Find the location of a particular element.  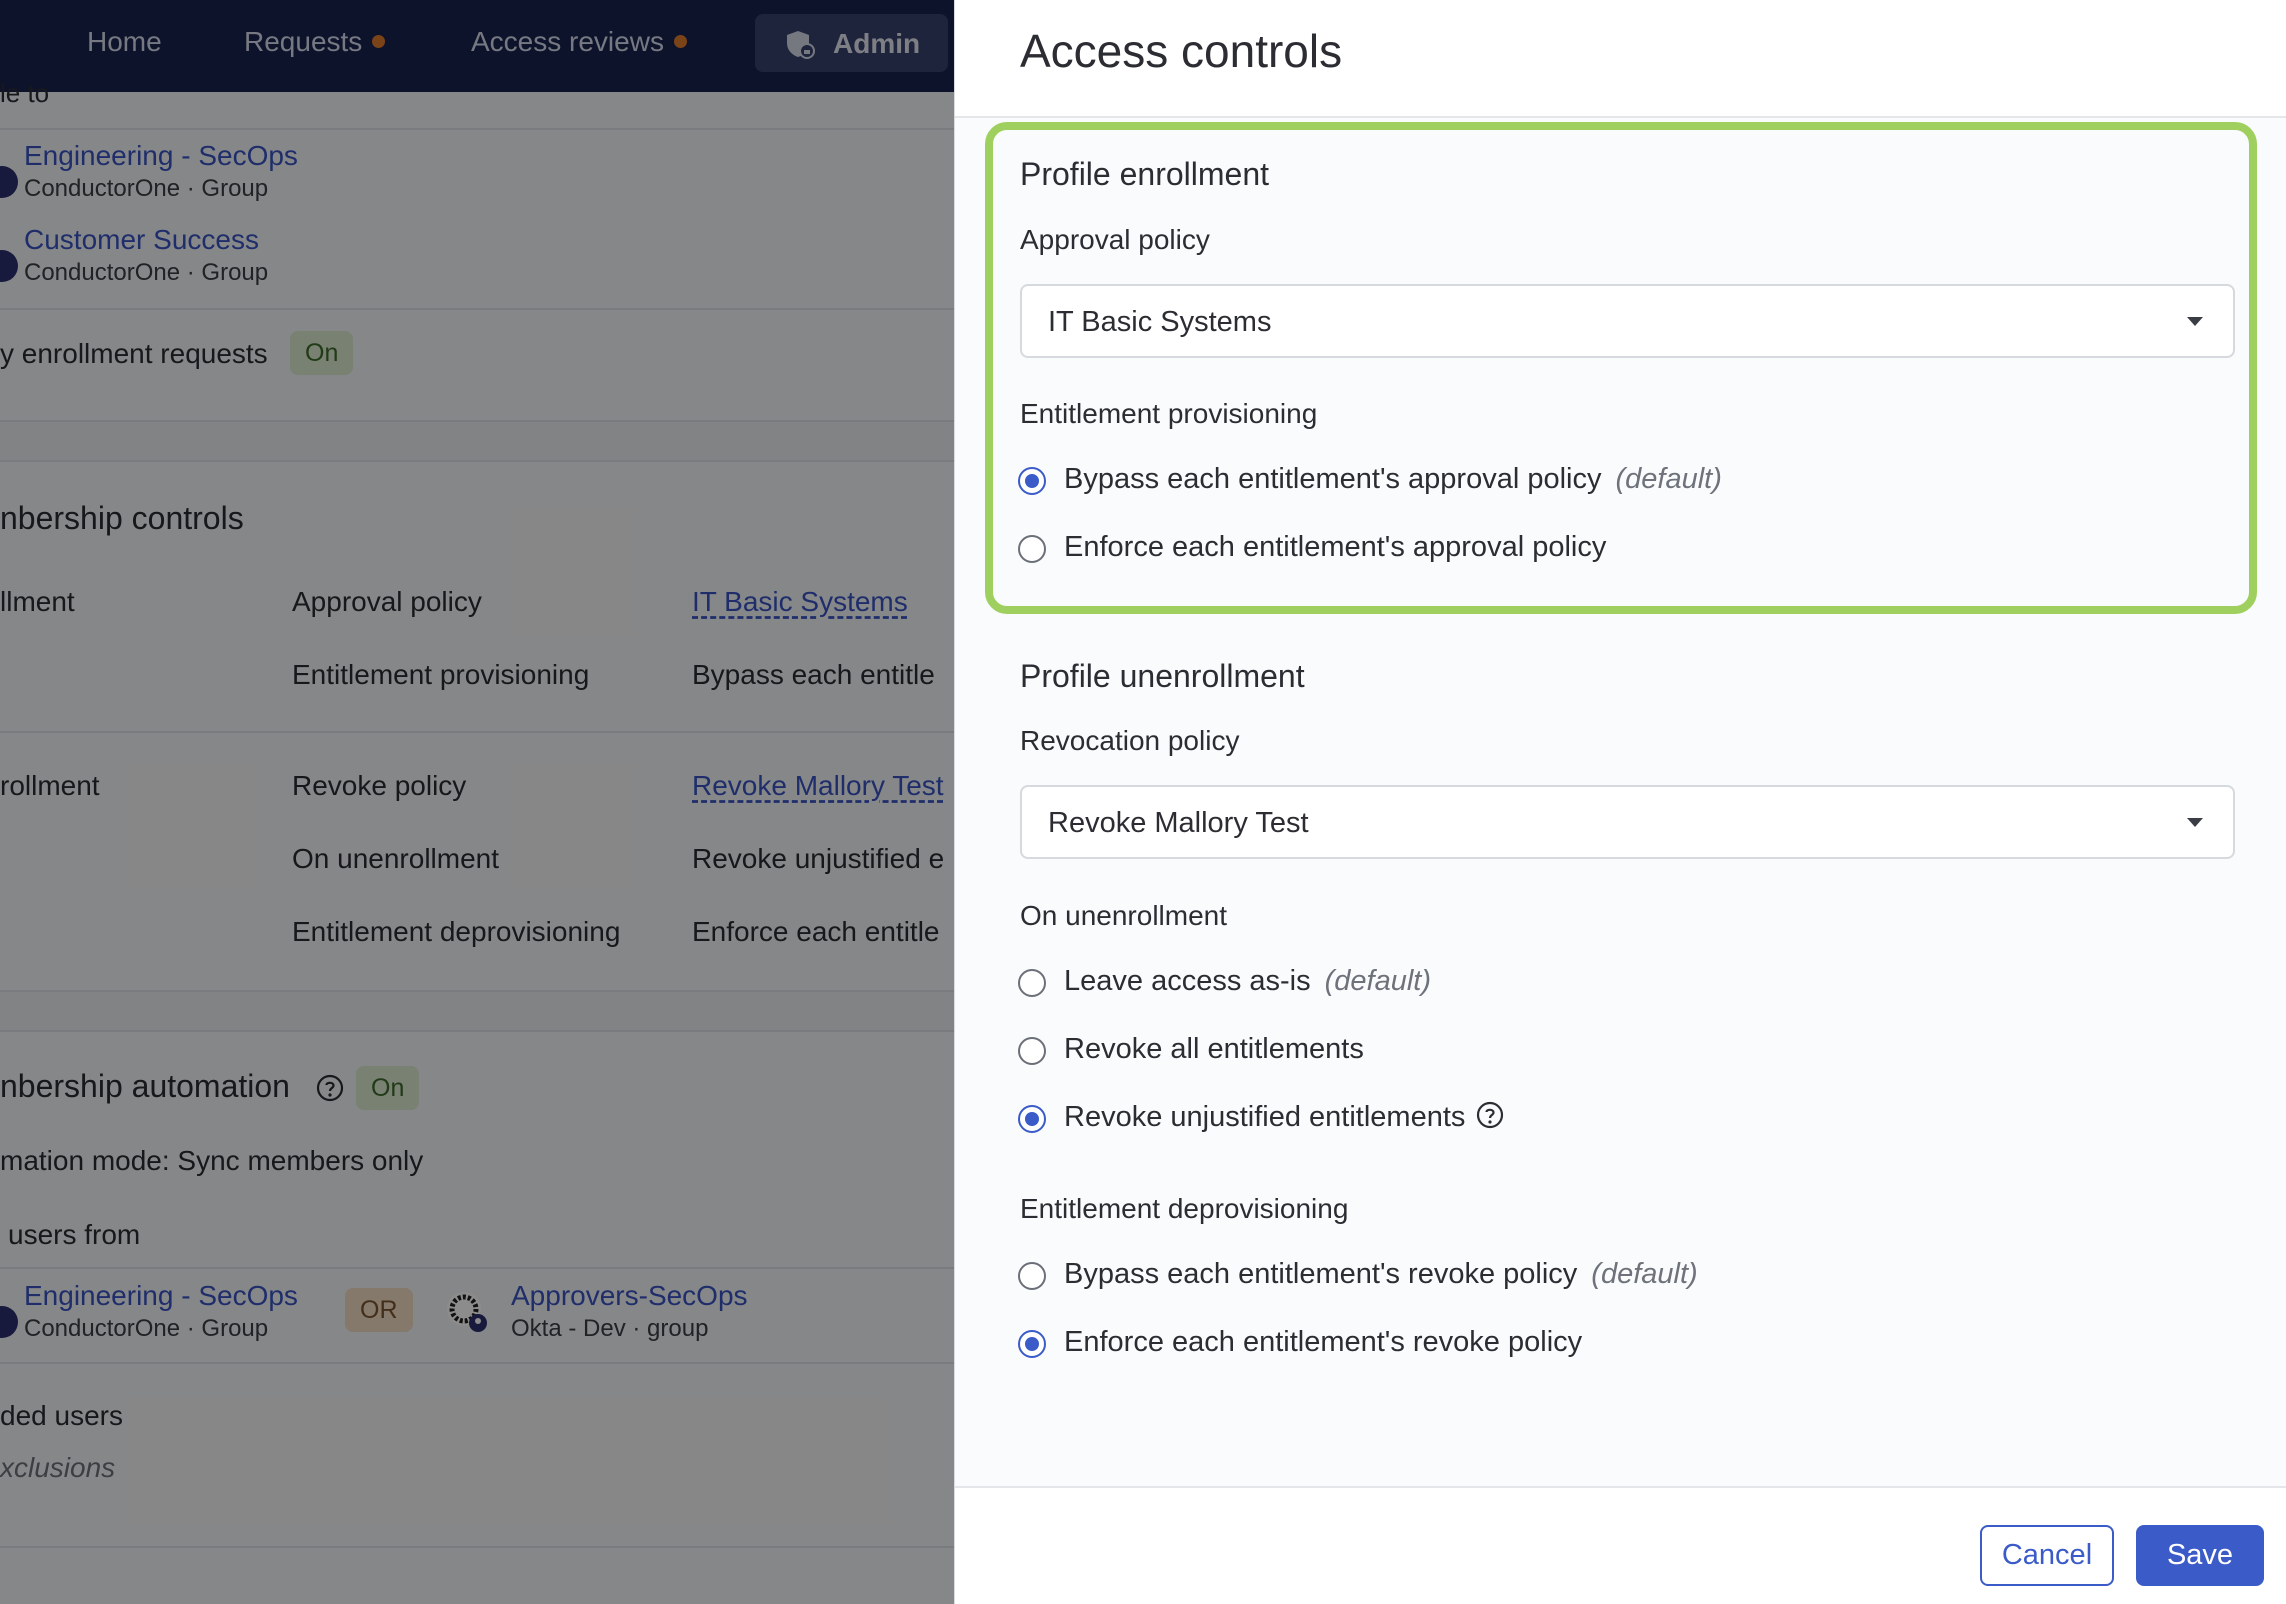

approval-policy-select: IT Basic Systems is located at coordinates (1627, 321).